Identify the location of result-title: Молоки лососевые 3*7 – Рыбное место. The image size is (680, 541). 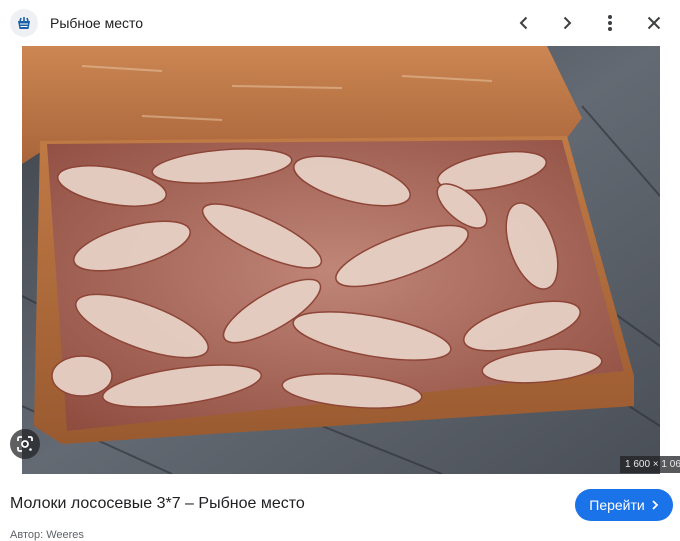
(157, 504).